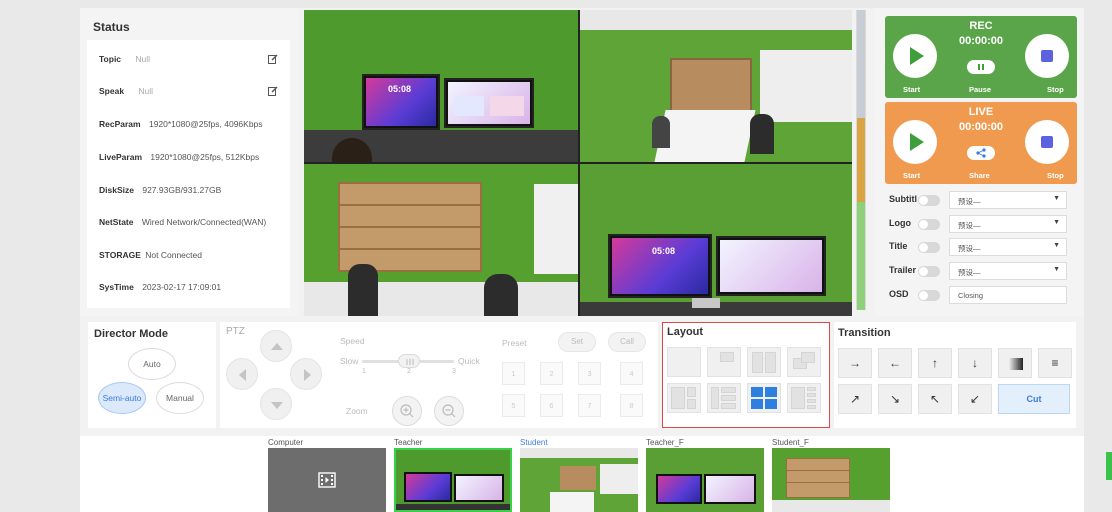  I want to click on manual-button: Manual, so click(180, 398).